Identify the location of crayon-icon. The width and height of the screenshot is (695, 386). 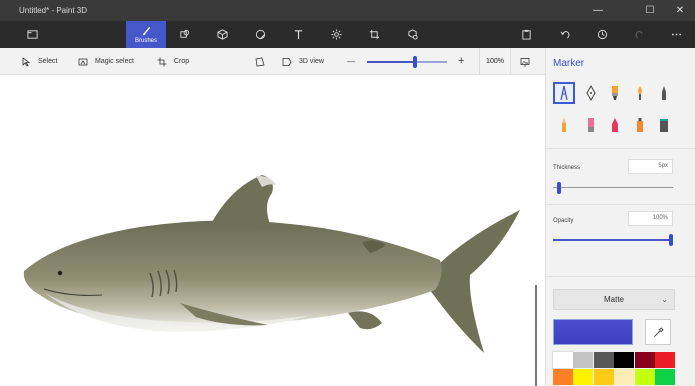
(615, 125).